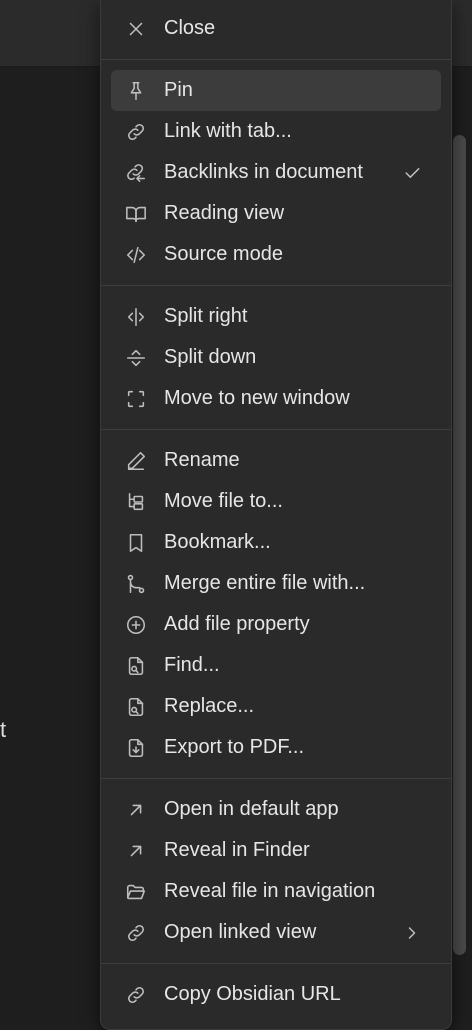  I want to click on merge-icon, so click(136, 584).